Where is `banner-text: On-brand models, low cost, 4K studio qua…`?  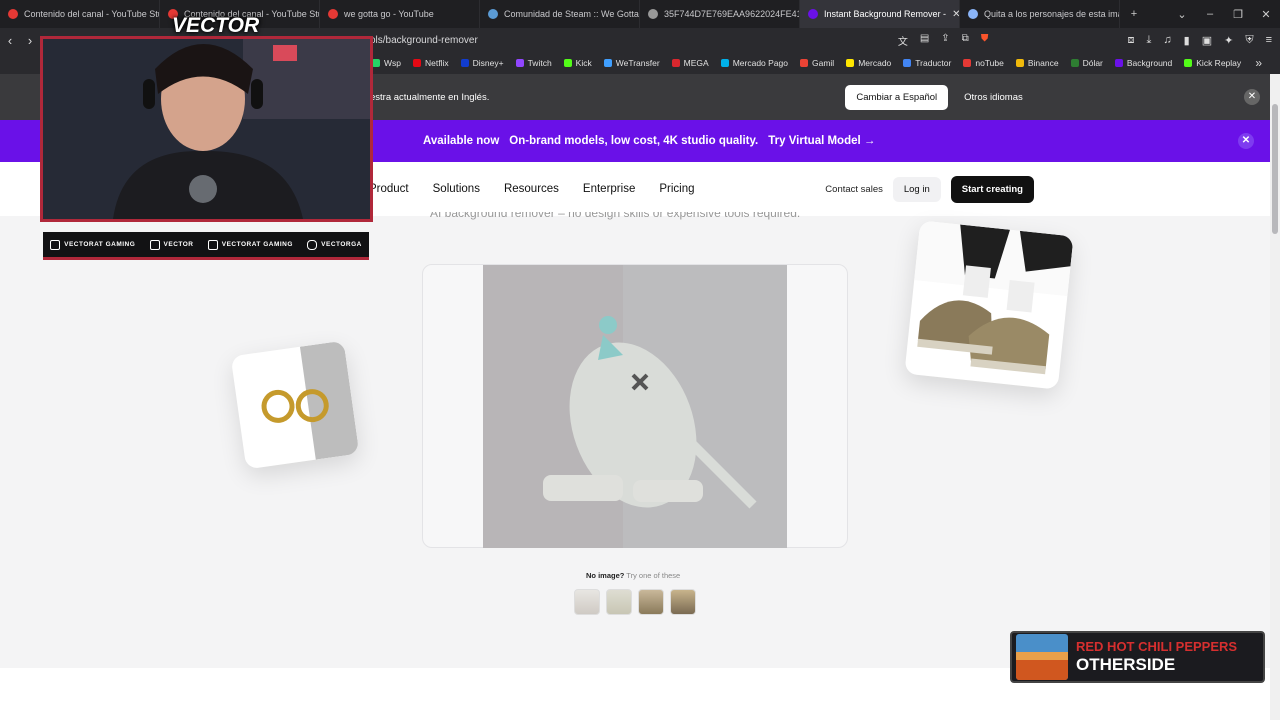 banner-text: On-brand models, low cost, 4K studio qua… is located at coordinates (634, 141).